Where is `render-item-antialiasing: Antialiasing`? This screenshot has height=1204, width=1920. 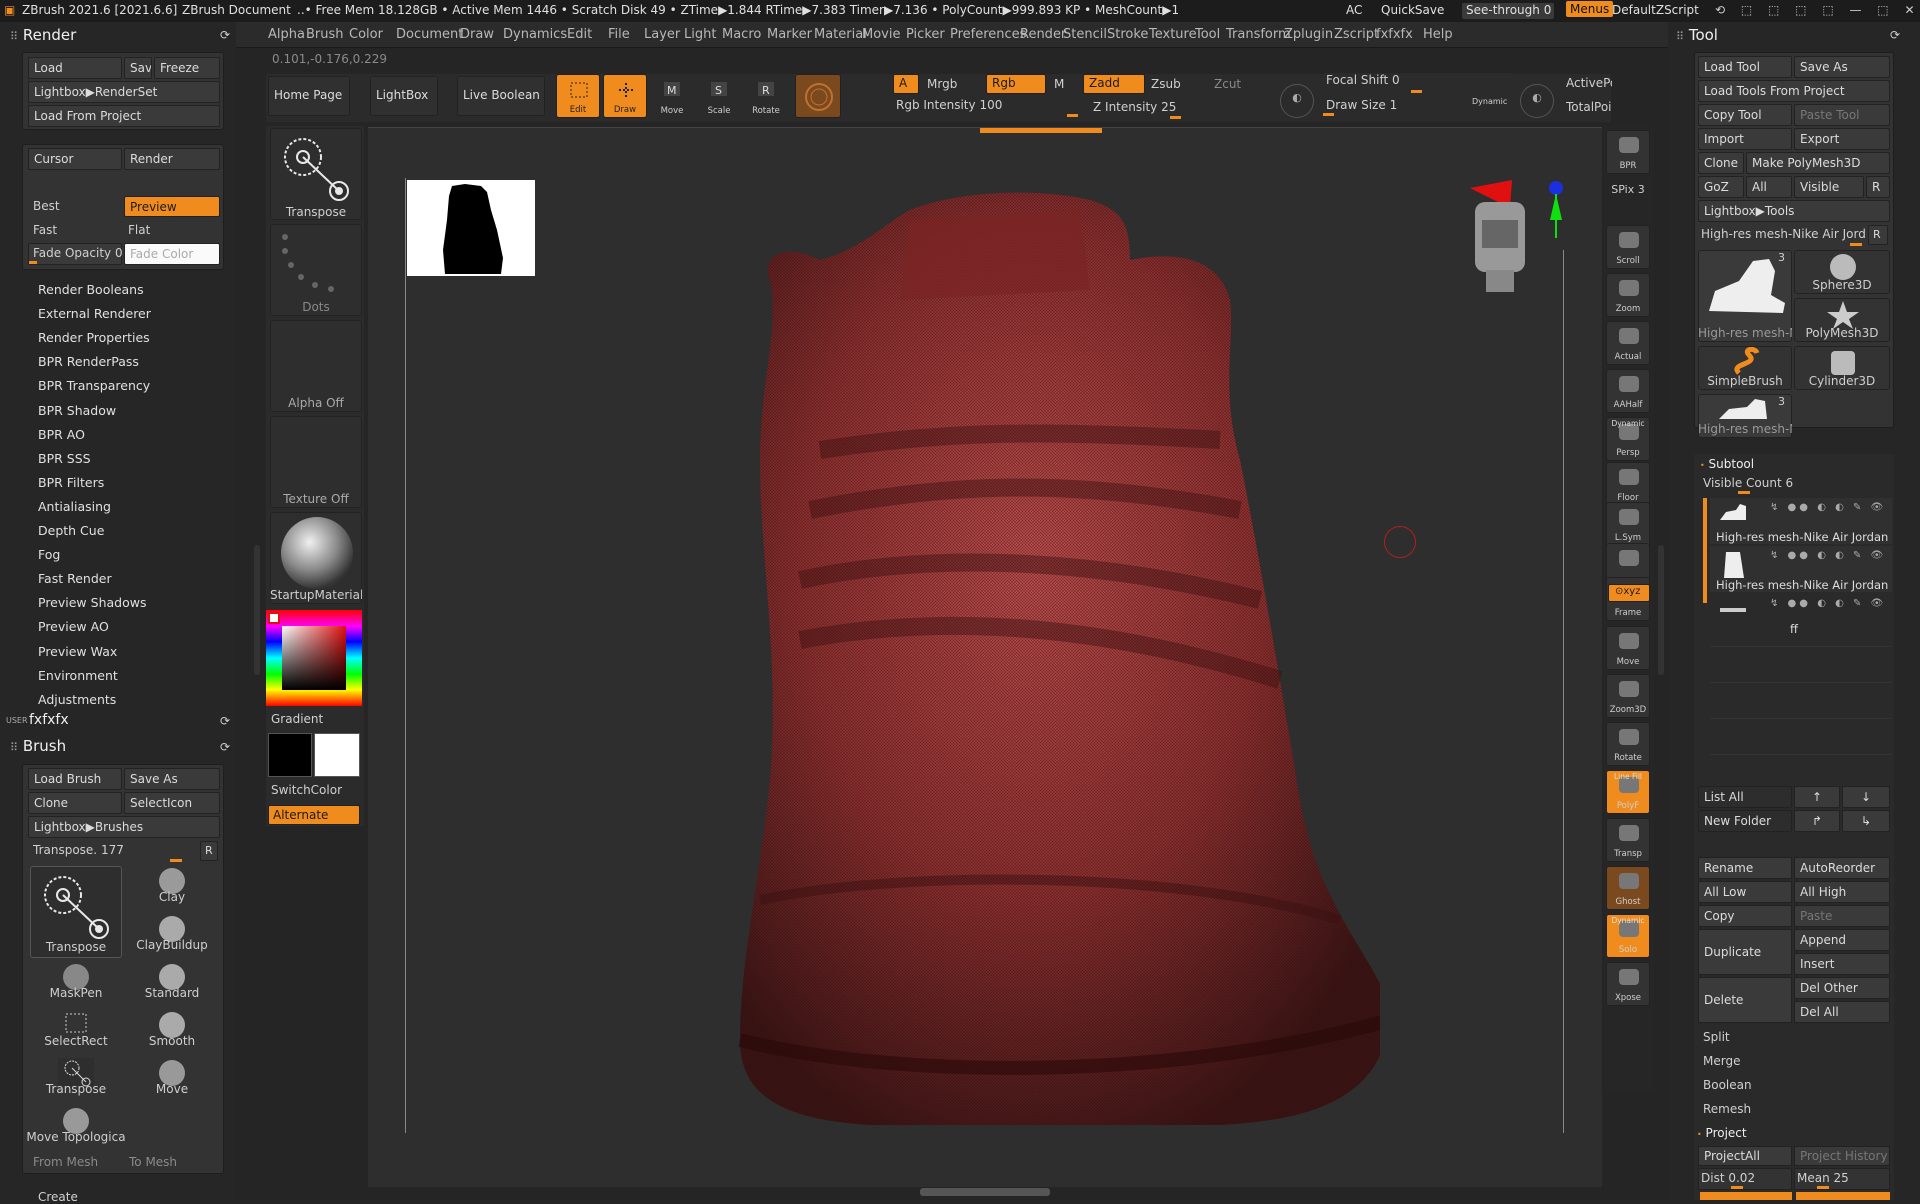
render-item-antialiasing: Antialiasing is located at coordinates (74, 506).